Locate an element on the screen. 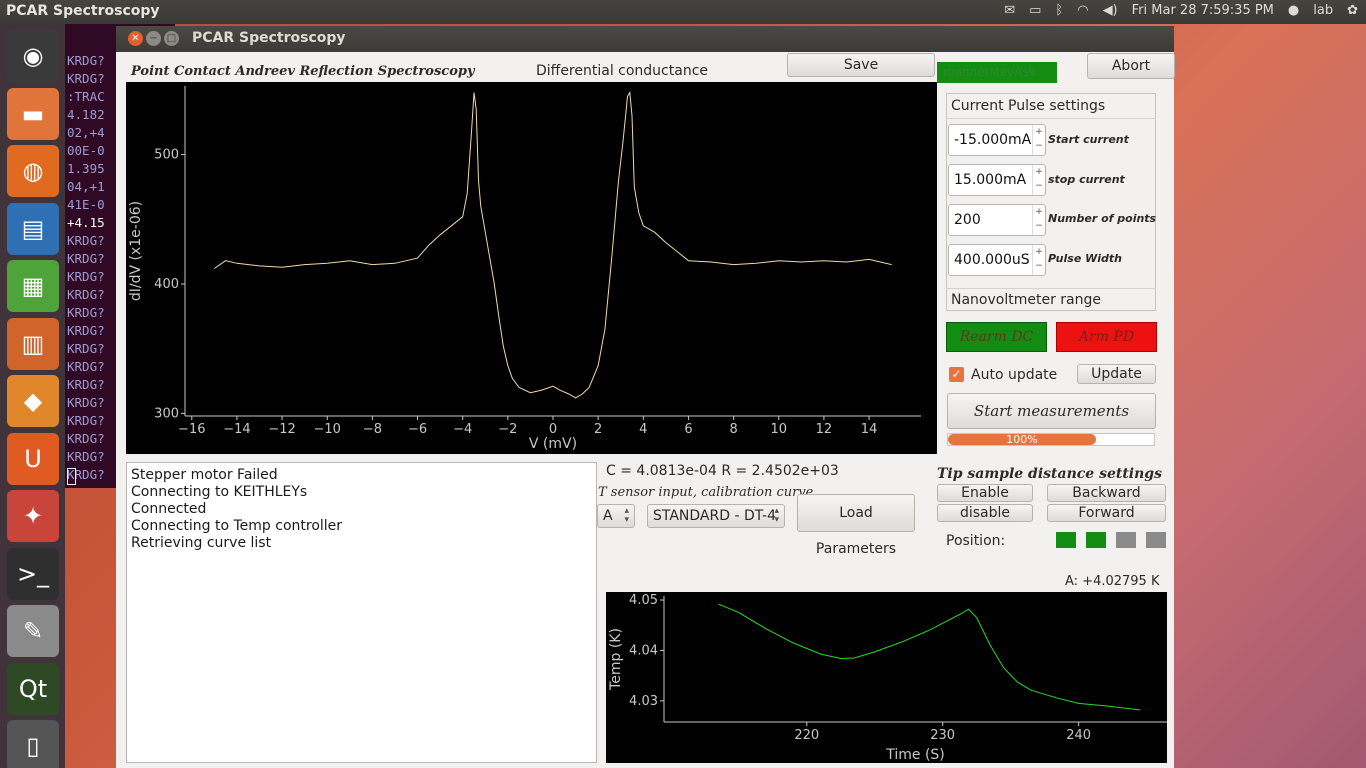 This screenshot has width=1366, height=768. start-measurements-button: Start measurements is located at coordinates (1051, 411).